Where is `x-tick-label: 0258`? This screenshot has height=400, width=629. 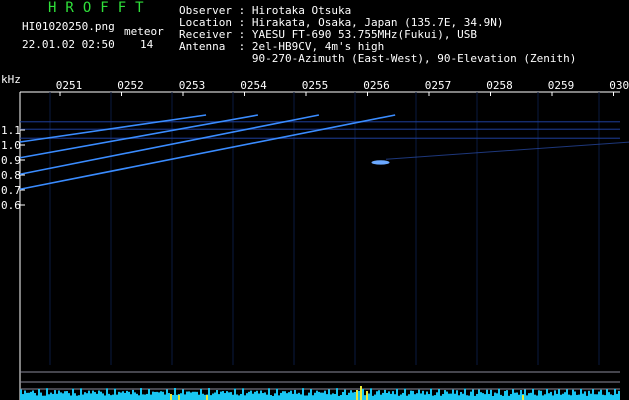
x-tick-label: 0258 is located at coordinates (499, 85).